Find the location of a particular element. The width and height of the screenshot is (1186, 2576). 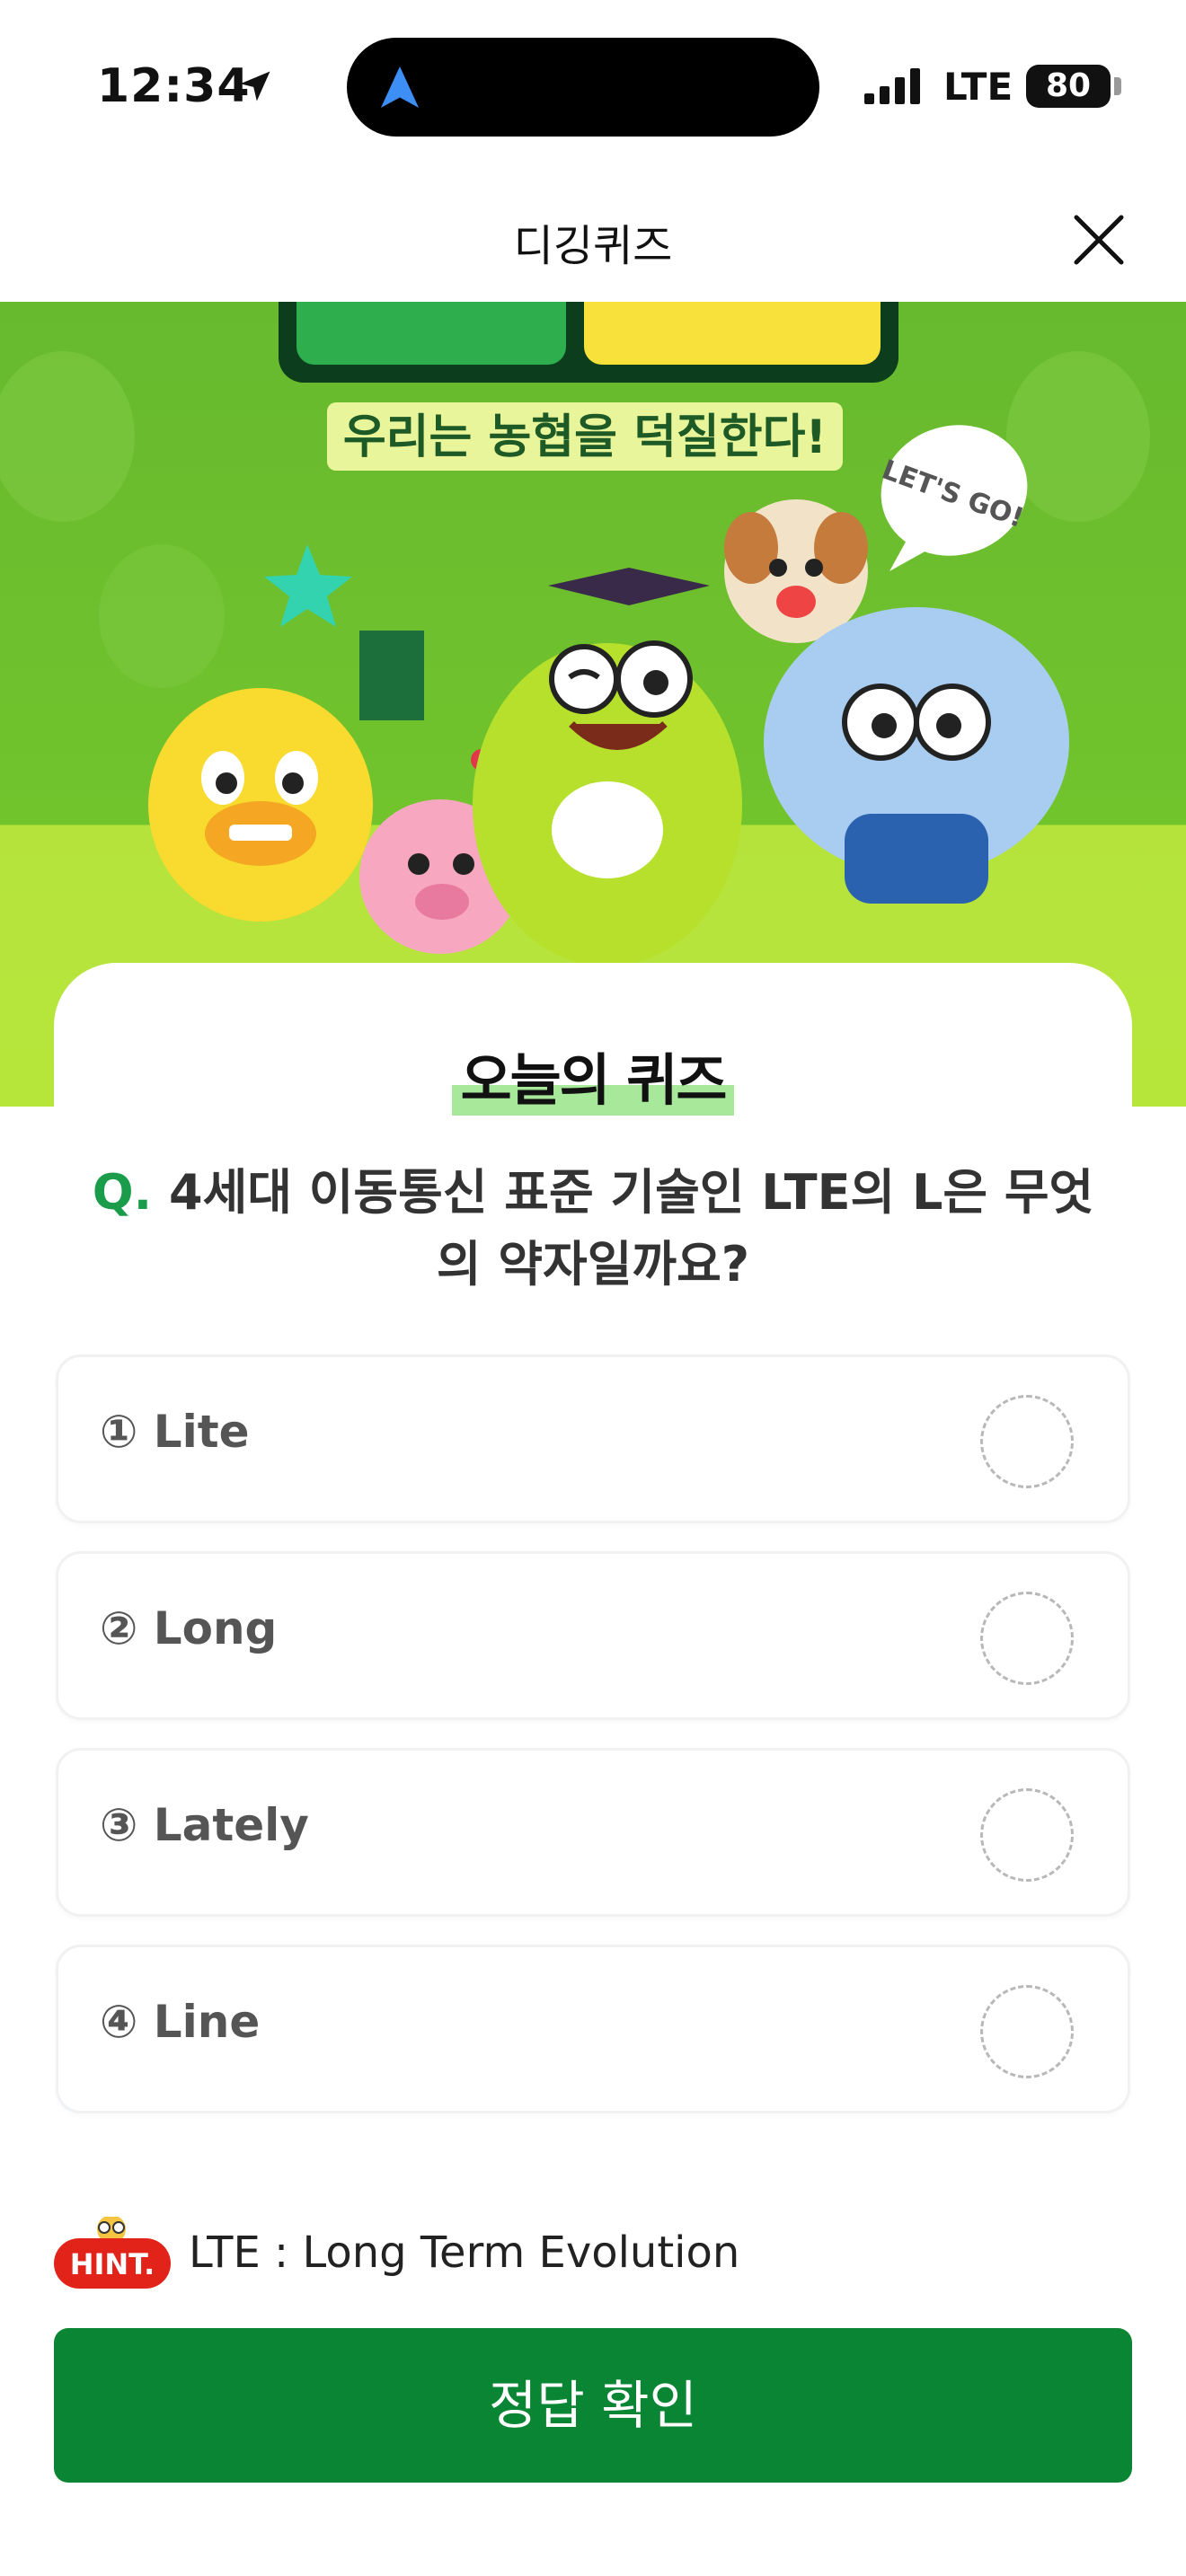

app-header: 디깅퀴즈 is located at coordinates (593, 236).